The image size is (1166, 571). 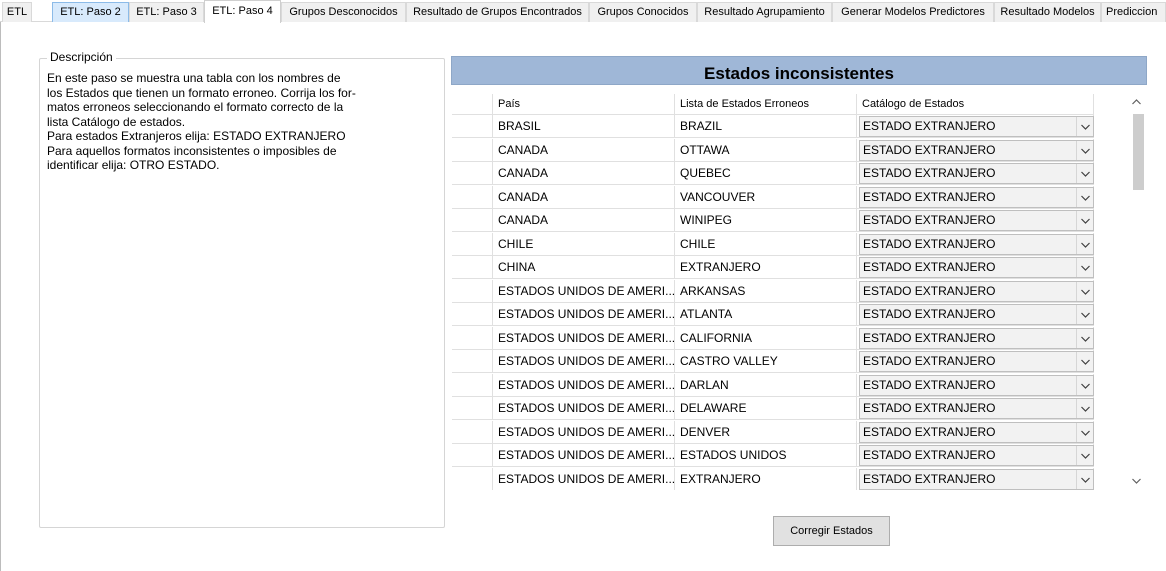 I want to click on corregir-estados-button: Corregir Estados, so click(x=831, y=531).